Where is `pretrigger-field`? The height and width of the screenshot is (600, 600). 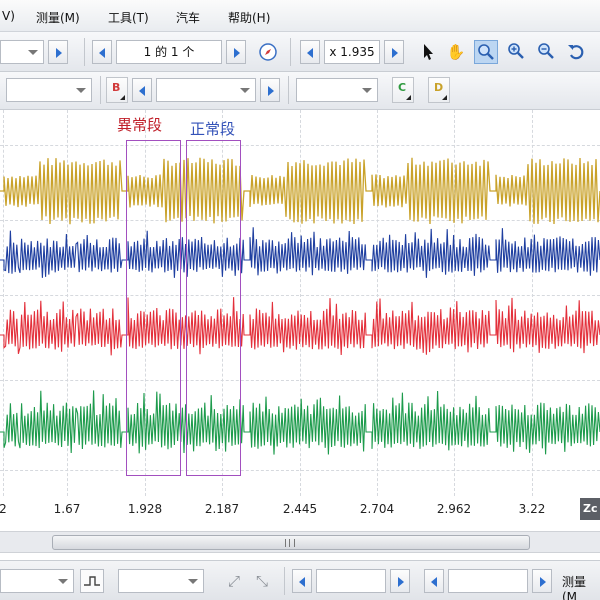
pretrigger-field is located at coordinates (488, 581).